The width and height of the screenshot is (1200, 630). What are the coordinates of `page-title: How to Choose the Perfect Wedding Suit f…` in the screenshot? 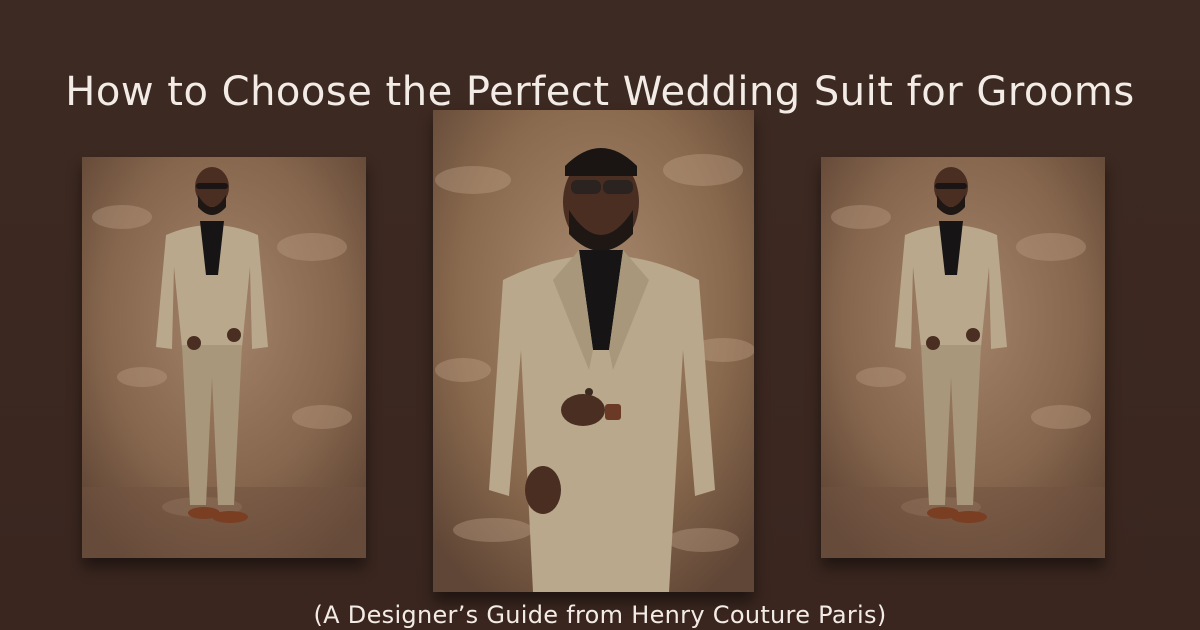 It's located at (600, 91).